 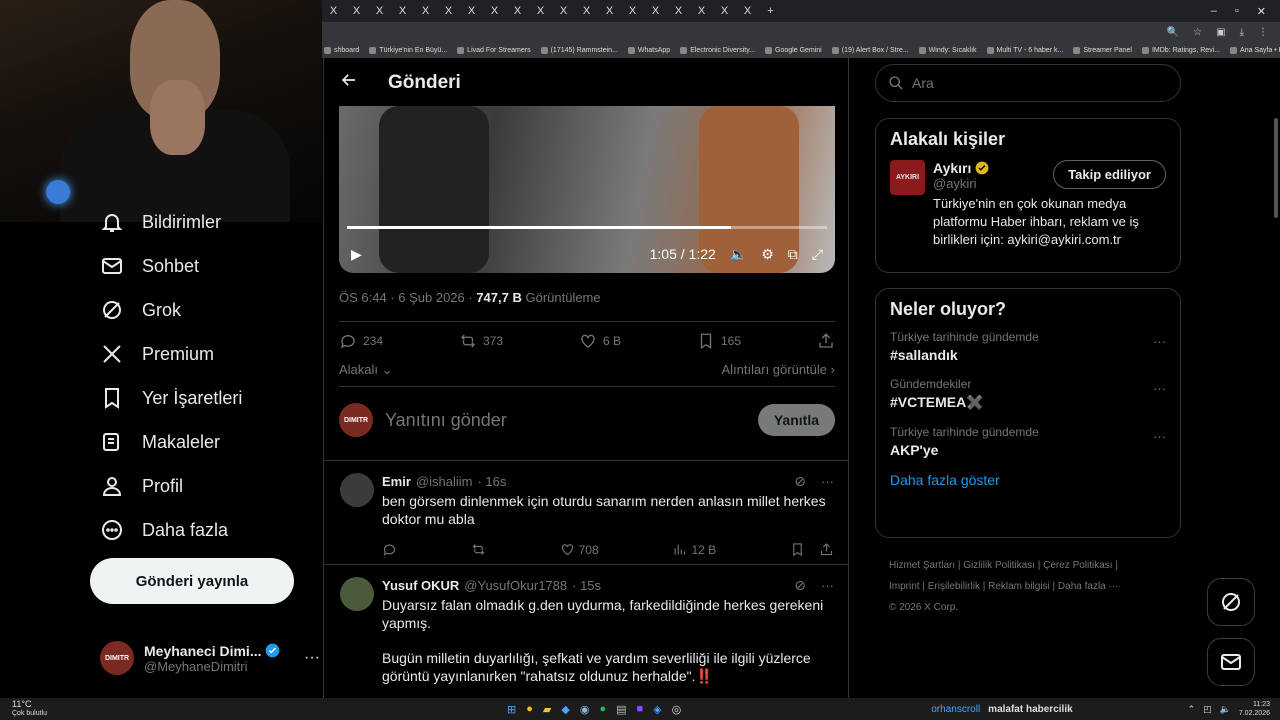 What do you see at coordinates (961, 183) in the screenshot?
I see `user-handle: @aykiri` at bounding box center [961, 183].